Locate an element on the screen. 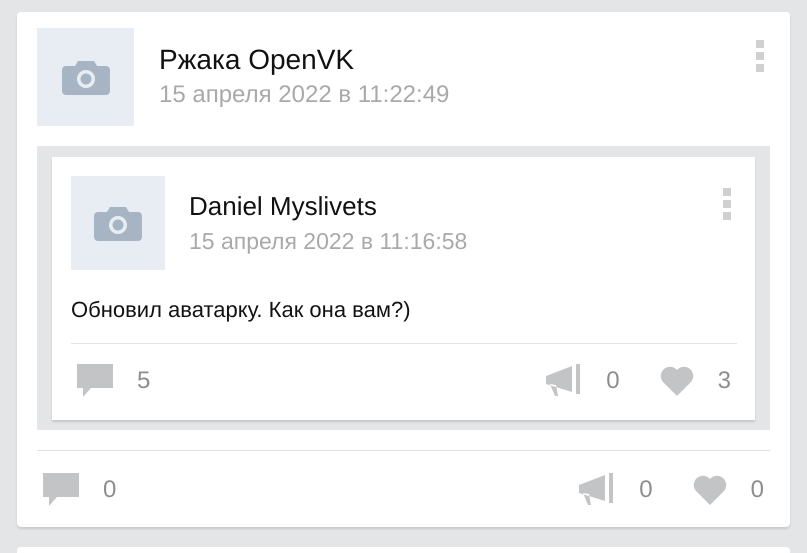 Image resolution: width=807 pixels, height=553 pixels. post-text: Обновил аватарку. Как она вам?) is located at coordinates (404, 320).